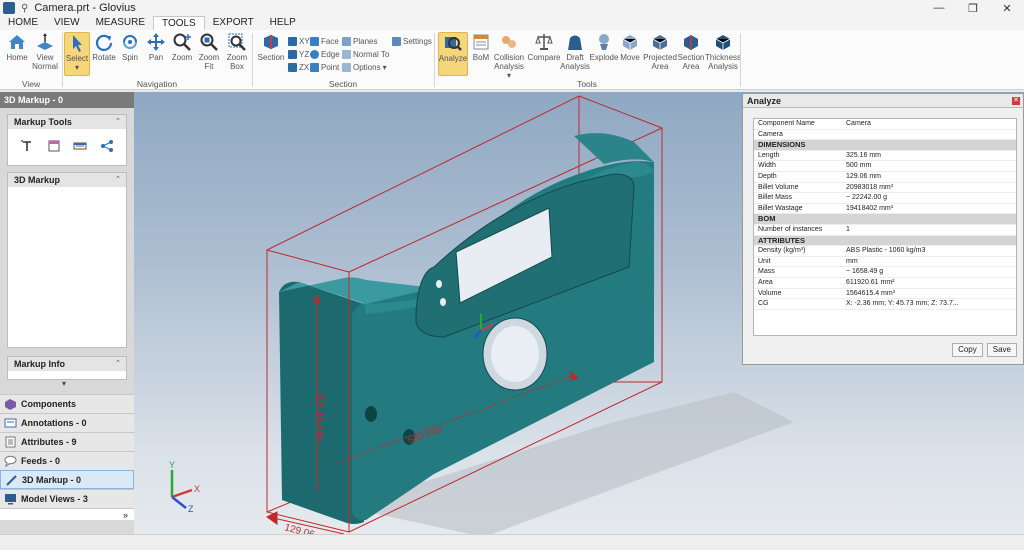  What do you see at coordinates (54, 146) in the screenshot?
I see `note-markup-icon` at bounding box center [54, 146].